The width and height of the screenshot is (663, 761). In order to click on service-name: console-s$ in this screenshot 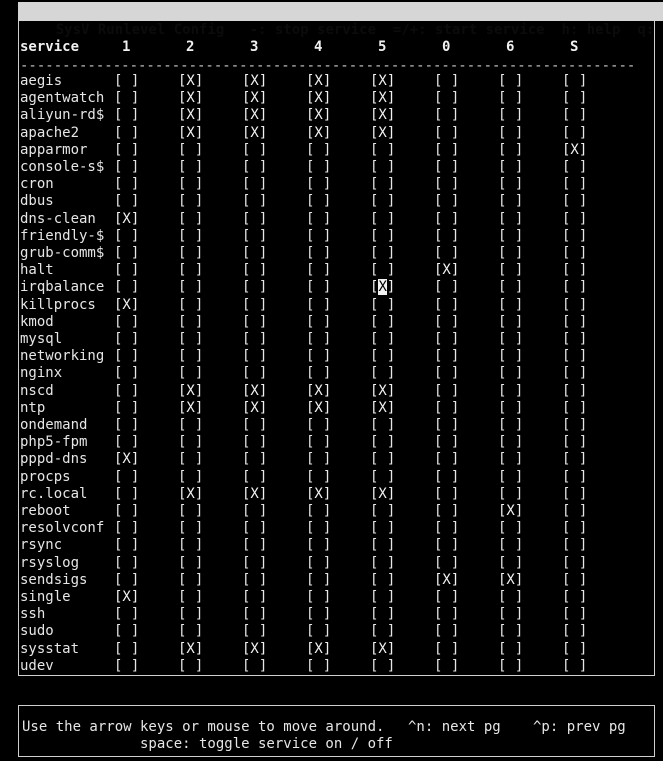, I will do `click(62, 167)`.